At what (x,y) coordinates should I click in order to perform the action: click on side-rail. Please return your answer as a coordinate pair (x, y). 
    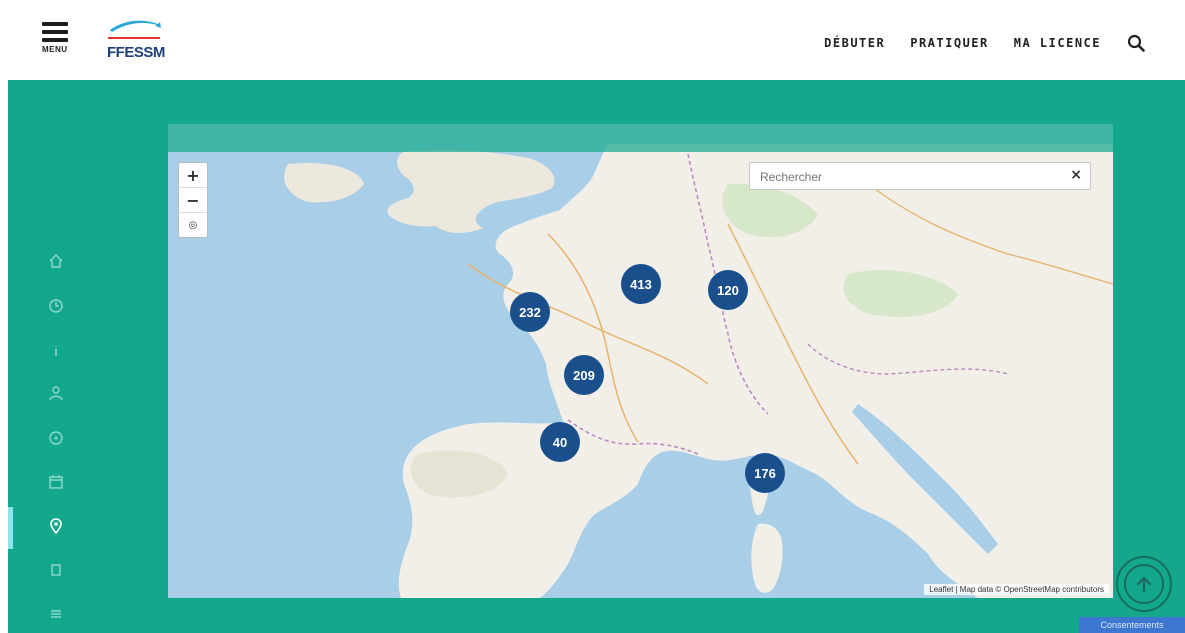
    Looking at the image, I should click on (60, 436).